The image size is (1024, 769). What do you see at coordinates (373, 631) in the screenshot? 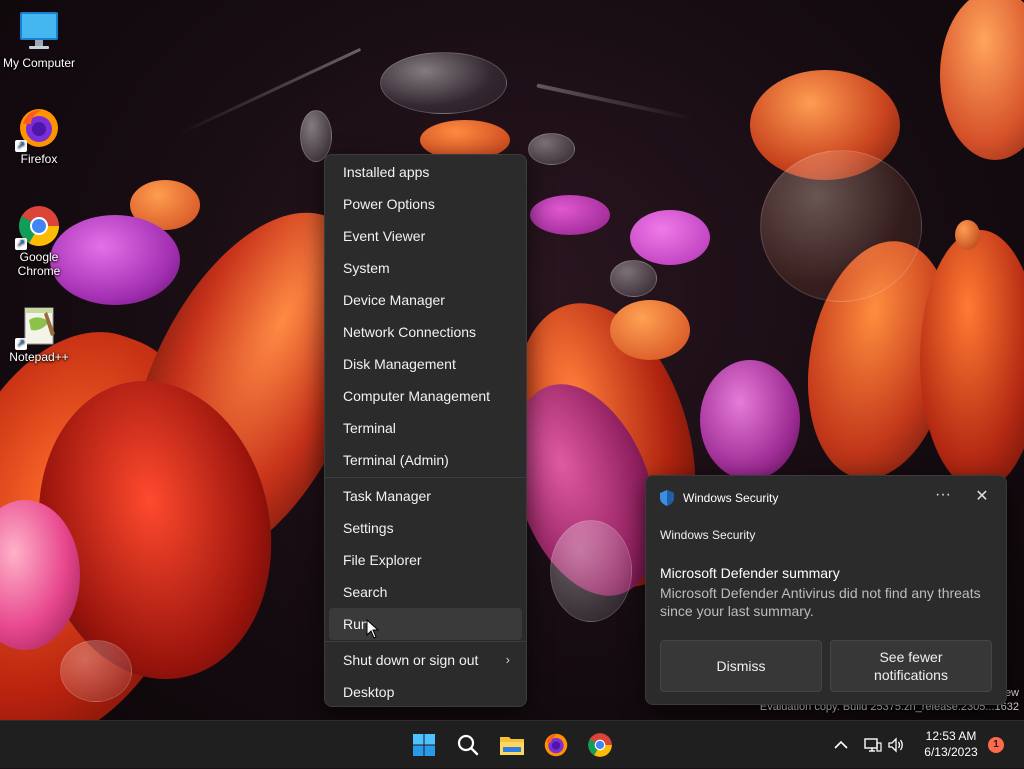
I see `mouse-cursor-icon` at bounding box center [373, 631].